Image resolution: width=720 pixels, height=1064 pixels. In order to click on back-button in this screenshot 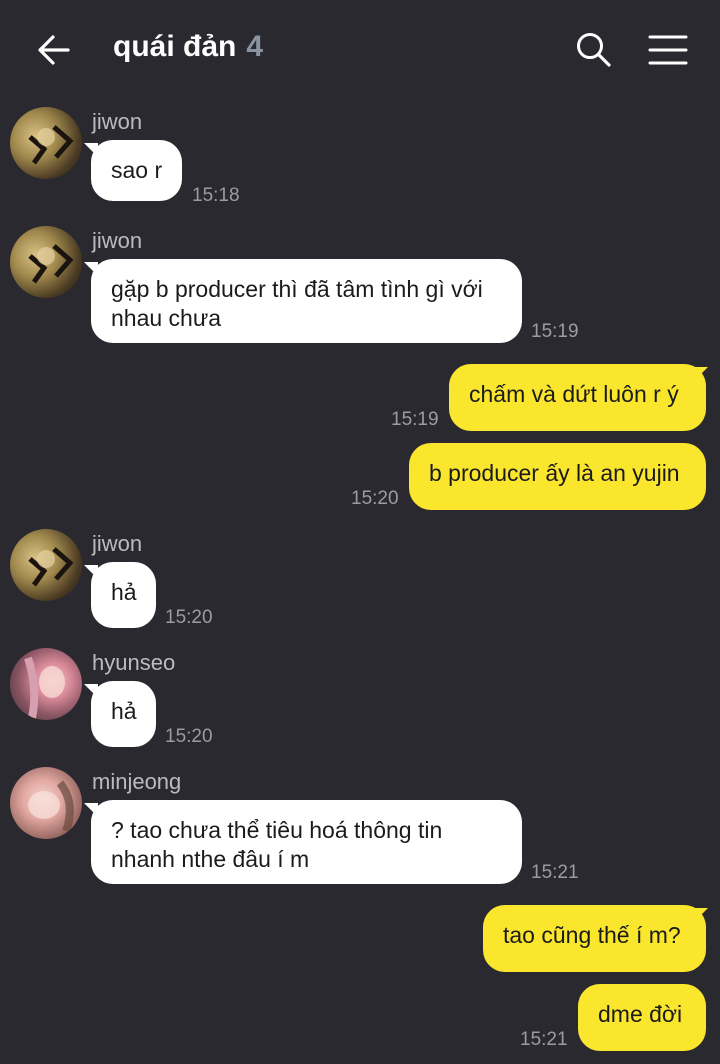, I will do `click(54, 50)`.